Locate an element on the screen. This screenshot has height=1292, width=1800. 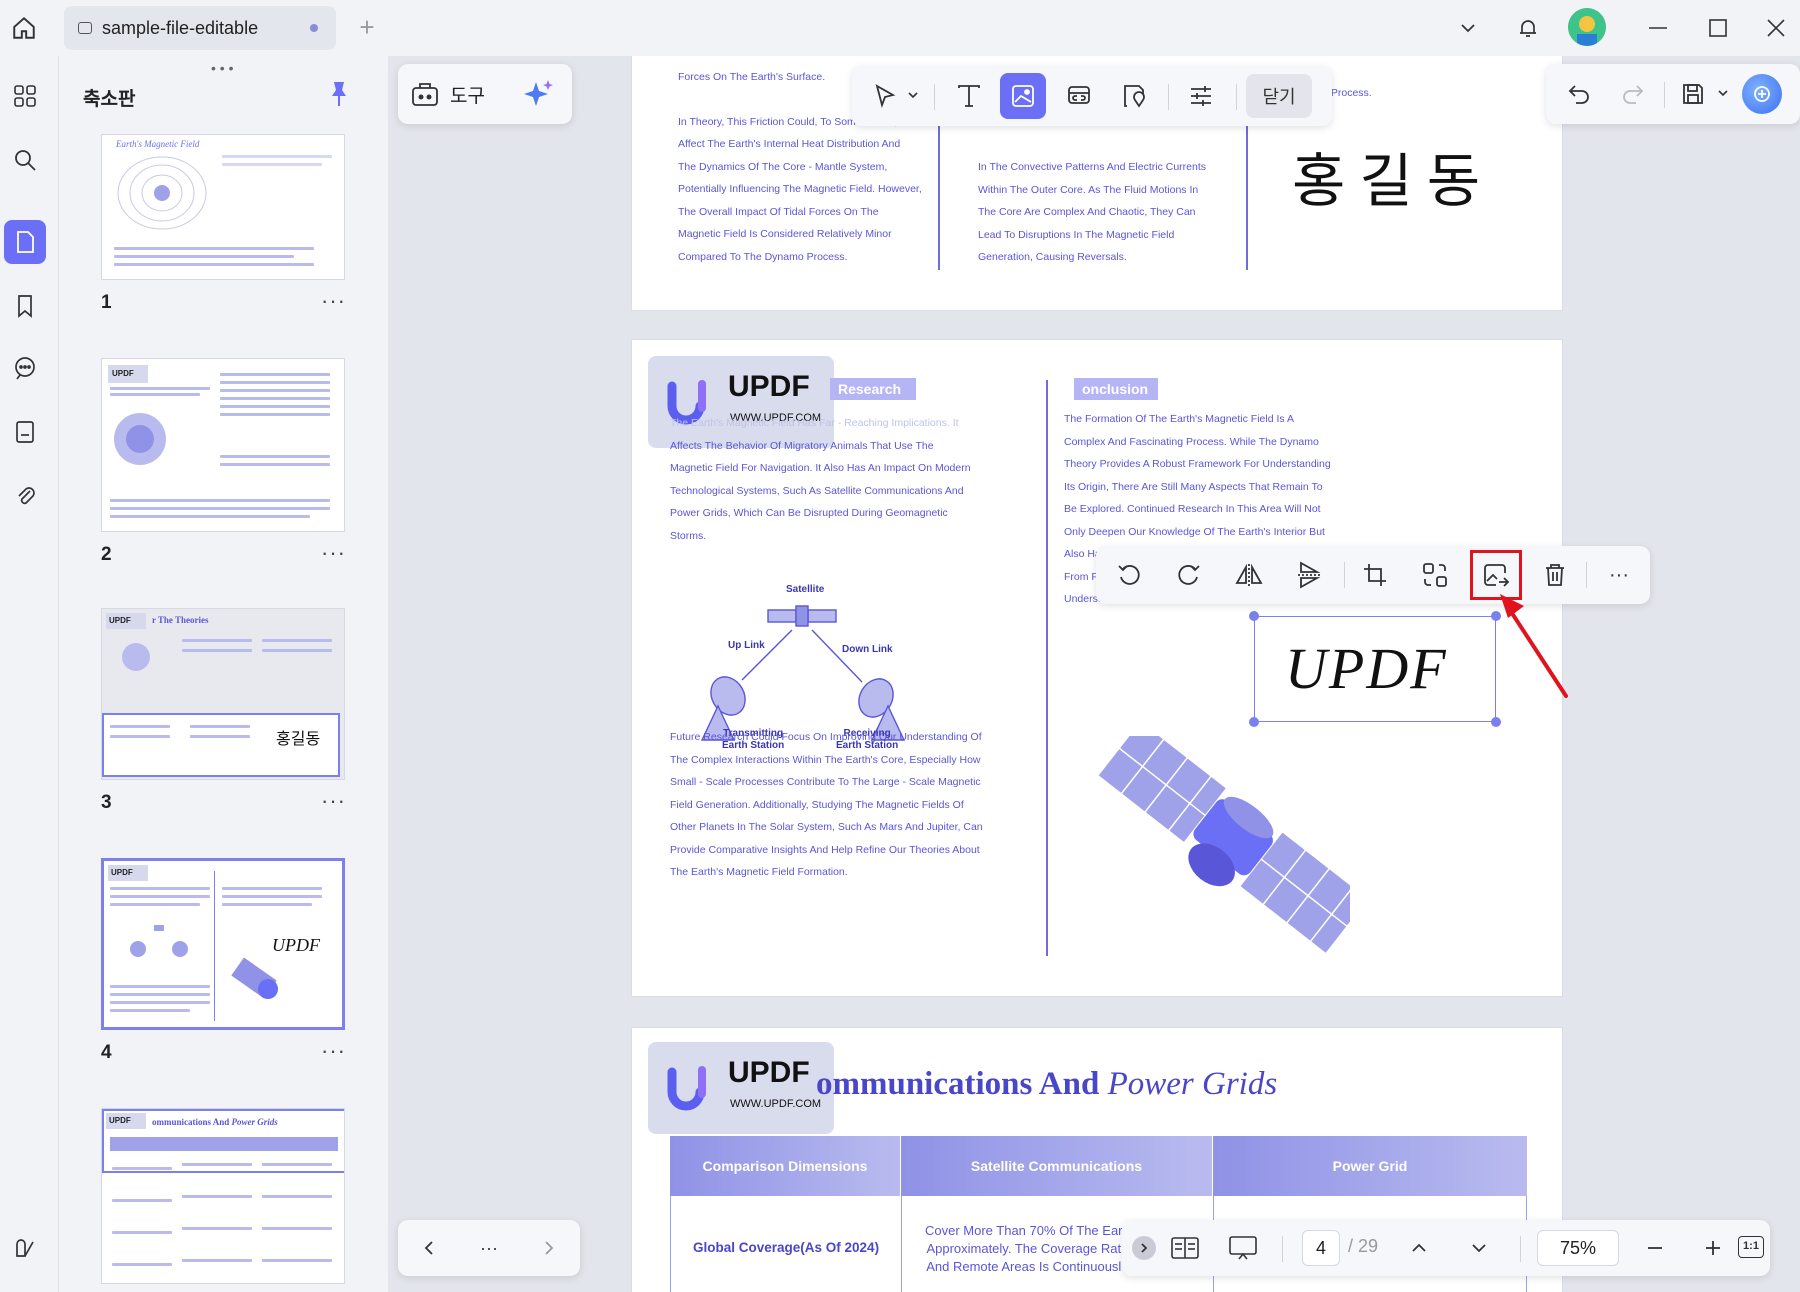
toolbox-icon is located at coordinates (425, 94).